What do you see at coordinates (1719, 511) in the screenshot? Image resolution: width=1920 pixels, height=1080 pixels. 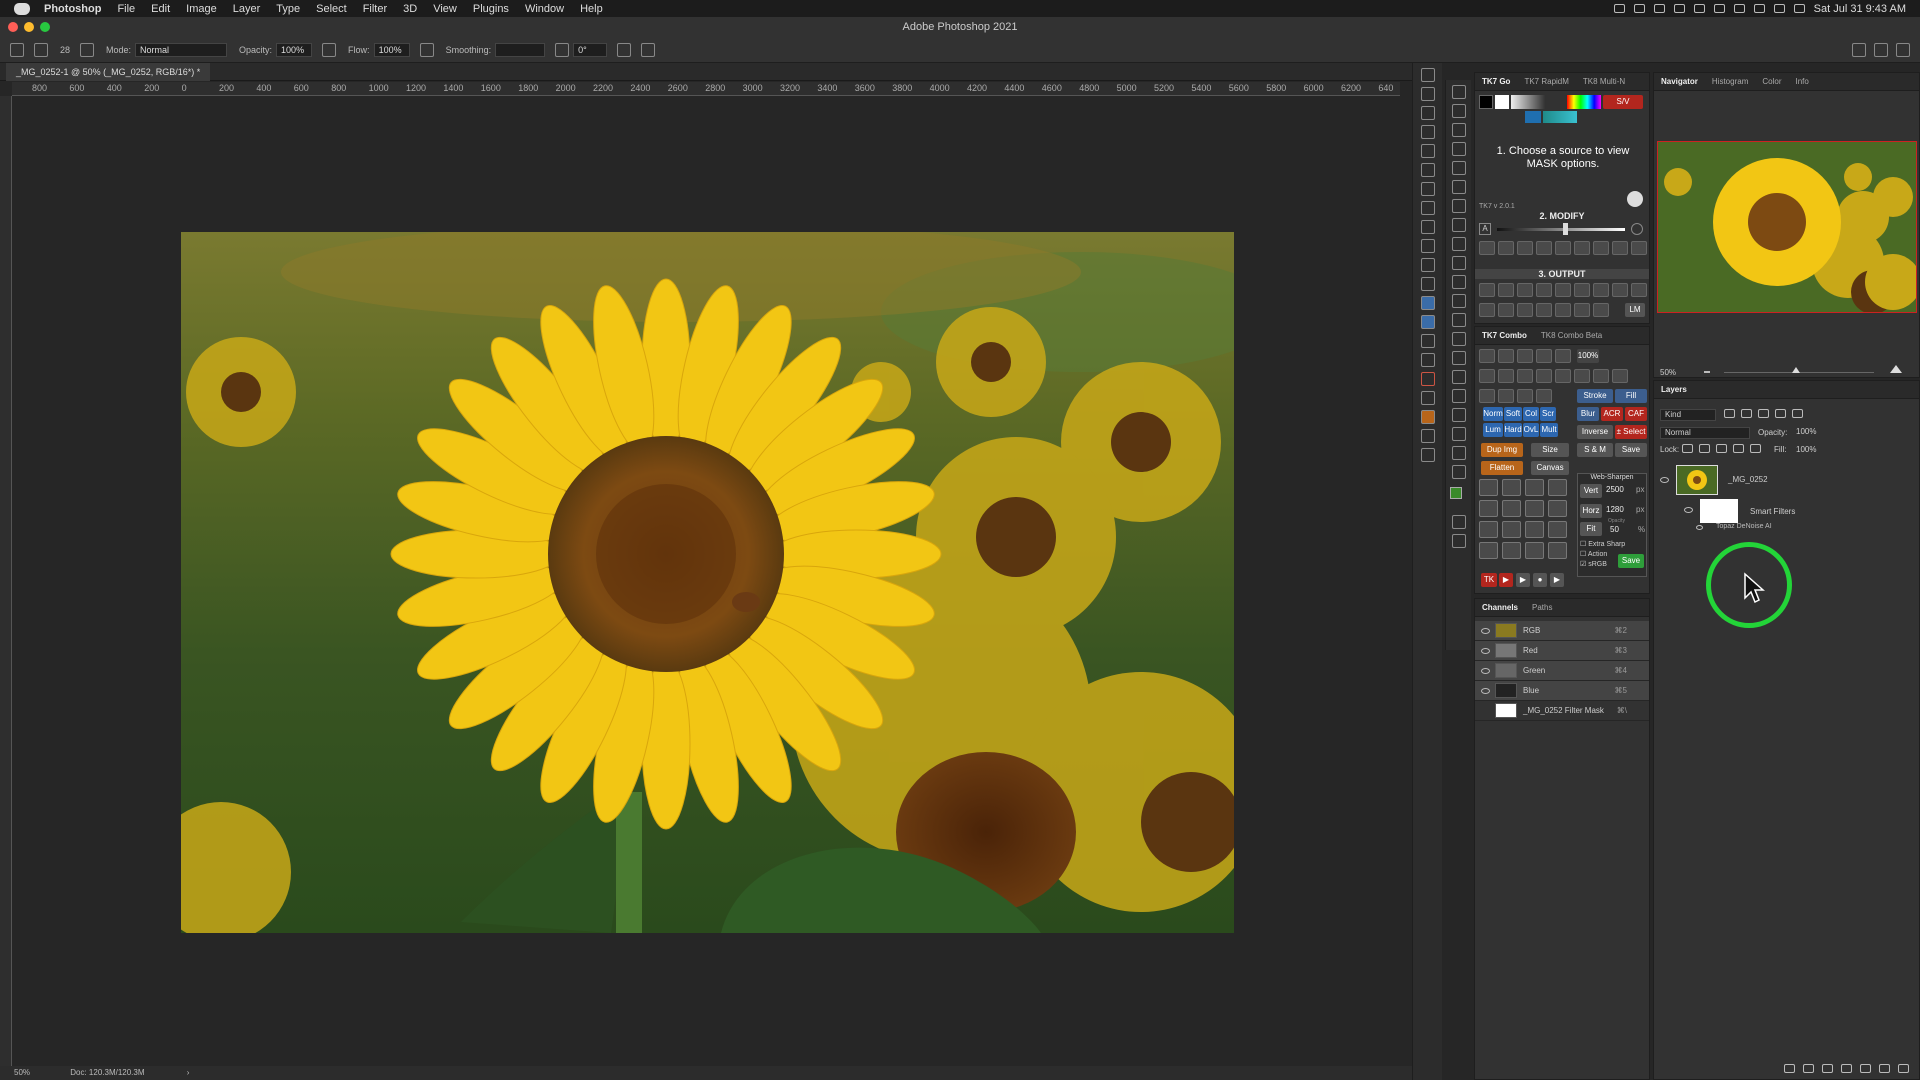 I see `smart-filter-mask-thumbnail` at bounding box center [1719, 511].